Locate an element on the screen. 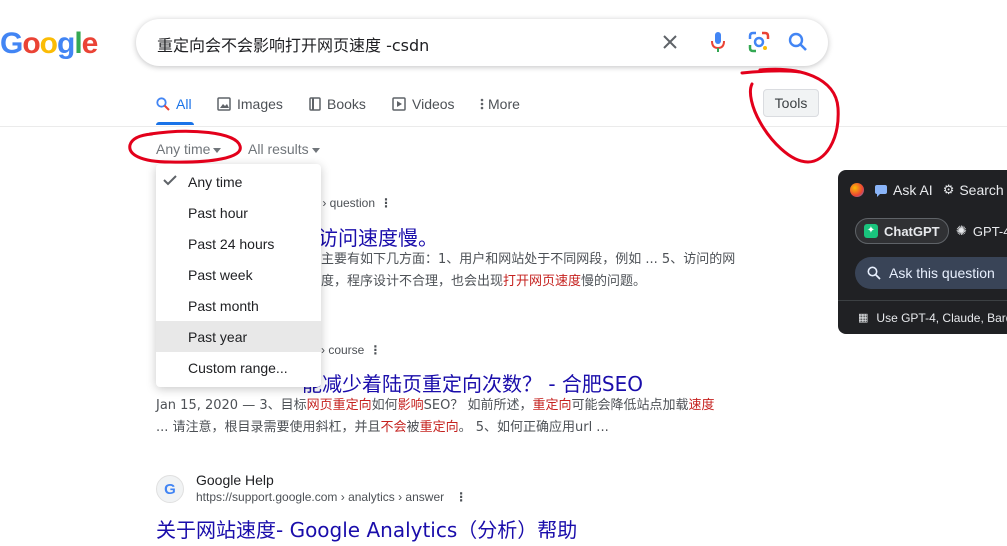  panel-tabs: Ask AI ⚙ Search is located at coordinates (927, 190).